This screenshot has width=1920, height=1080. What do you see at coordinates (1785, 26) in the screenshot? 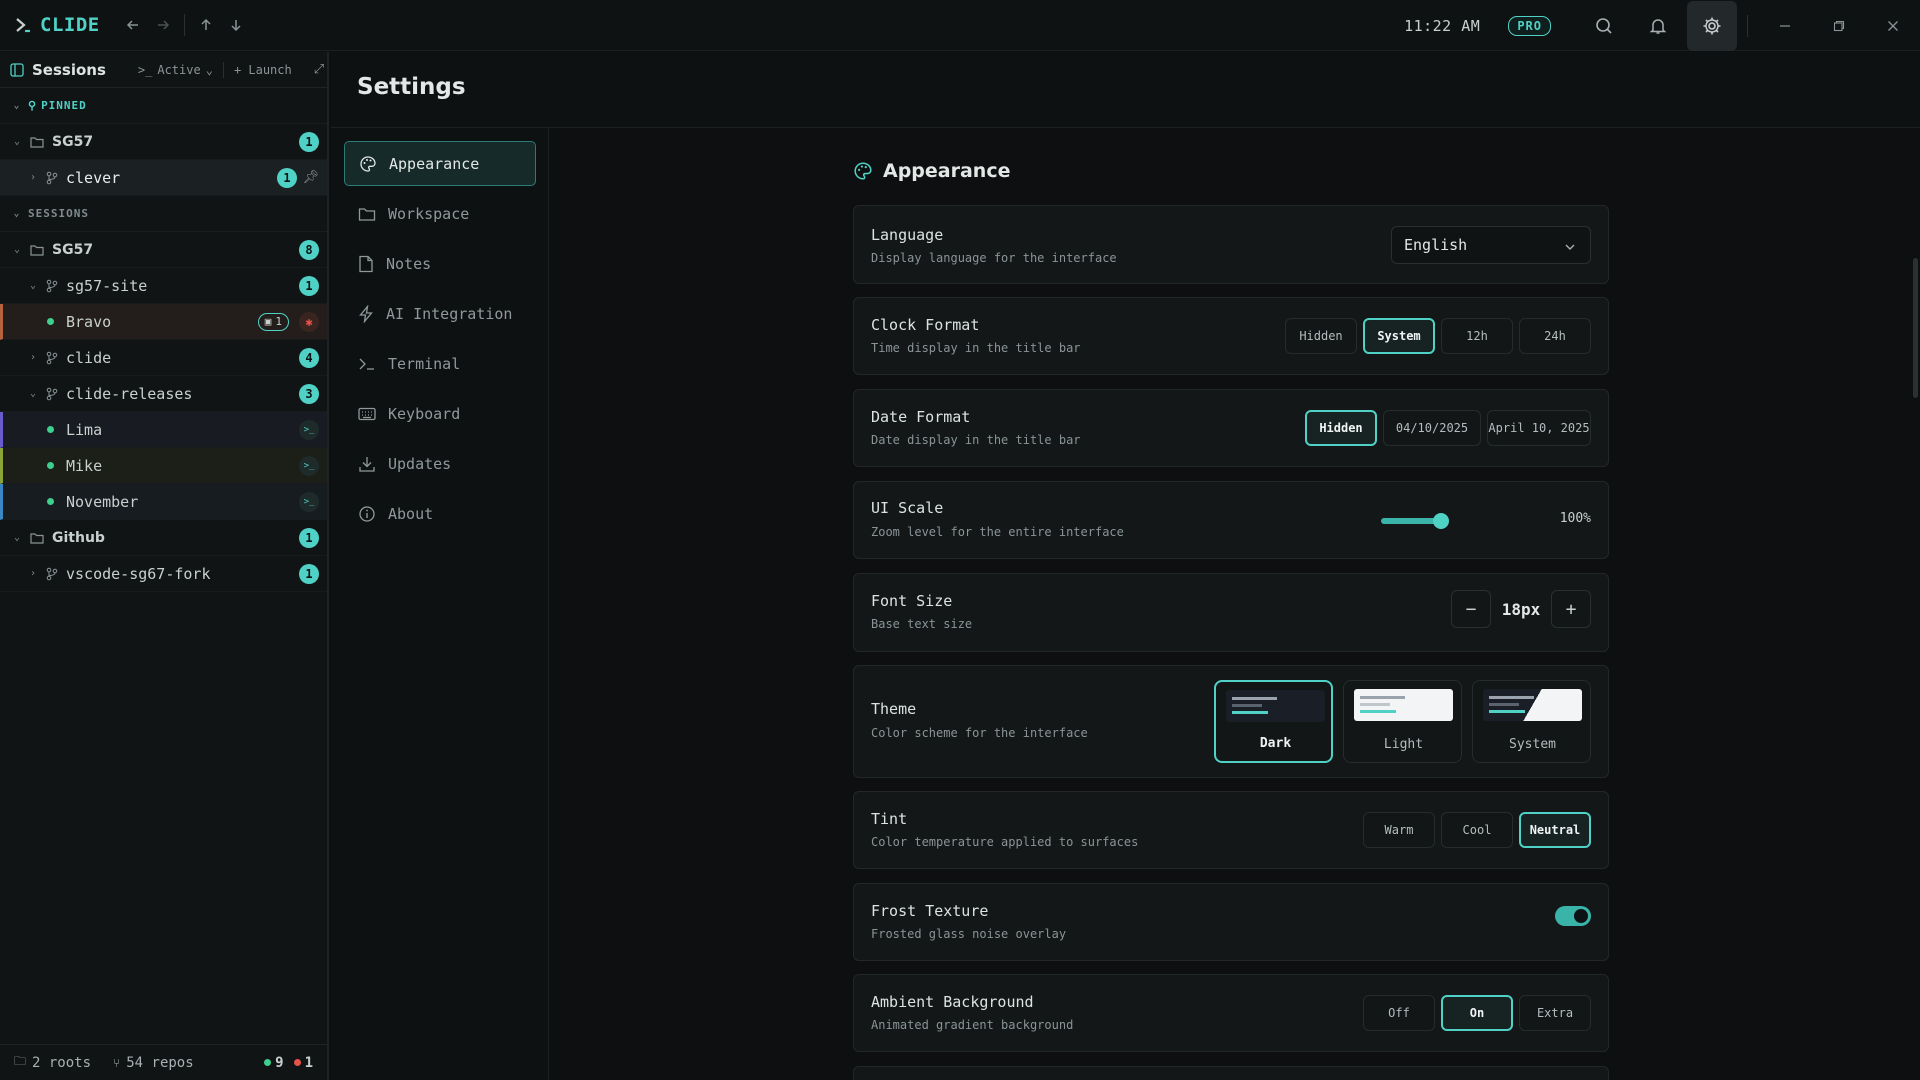
I see `minimize-button` at bounding box center [1785, 26].